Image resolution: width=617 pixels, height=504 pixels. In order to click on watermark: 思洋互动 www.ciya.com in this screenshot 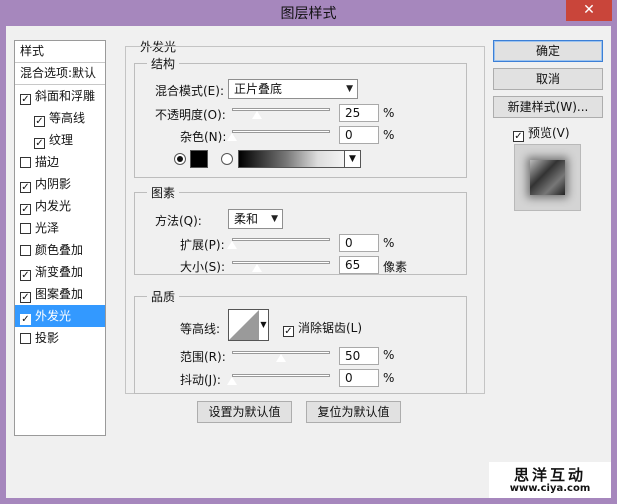, I will do `click(550, 480)`.